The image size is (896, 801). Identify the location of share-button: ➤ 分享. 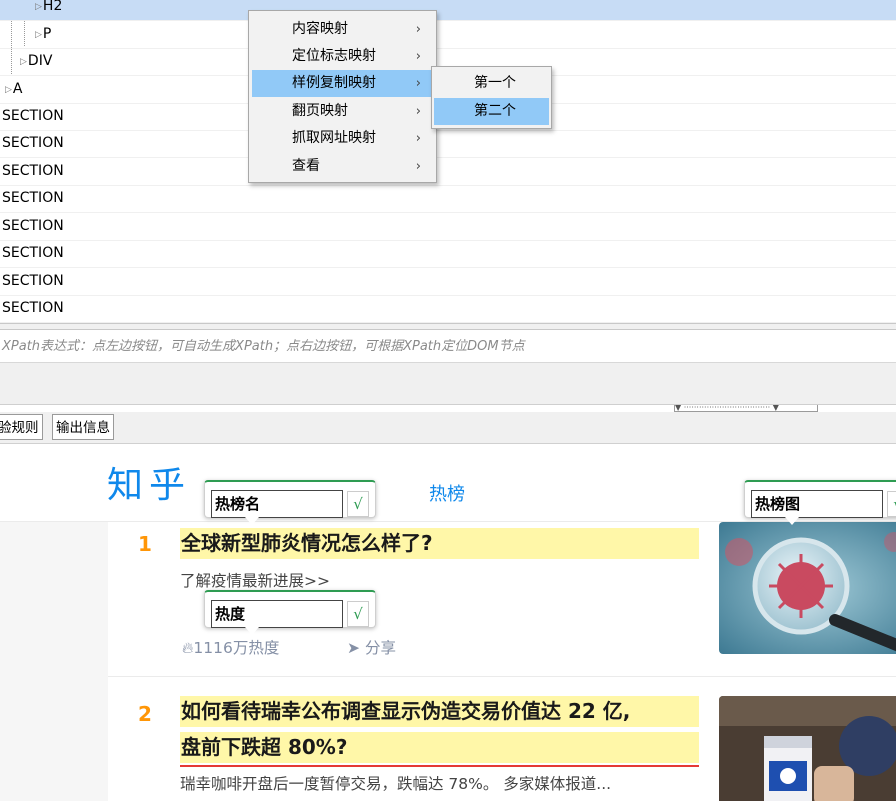
(371, 647).